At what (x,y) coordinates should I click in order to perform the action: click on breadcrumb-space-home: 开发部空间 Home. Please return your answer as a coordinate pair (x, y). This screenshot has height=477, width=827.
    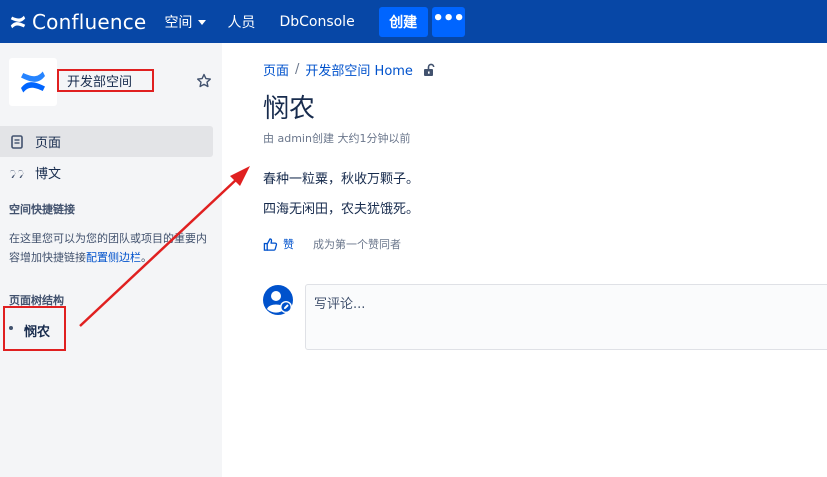
    Looking at the image, I should click on (359, 69).